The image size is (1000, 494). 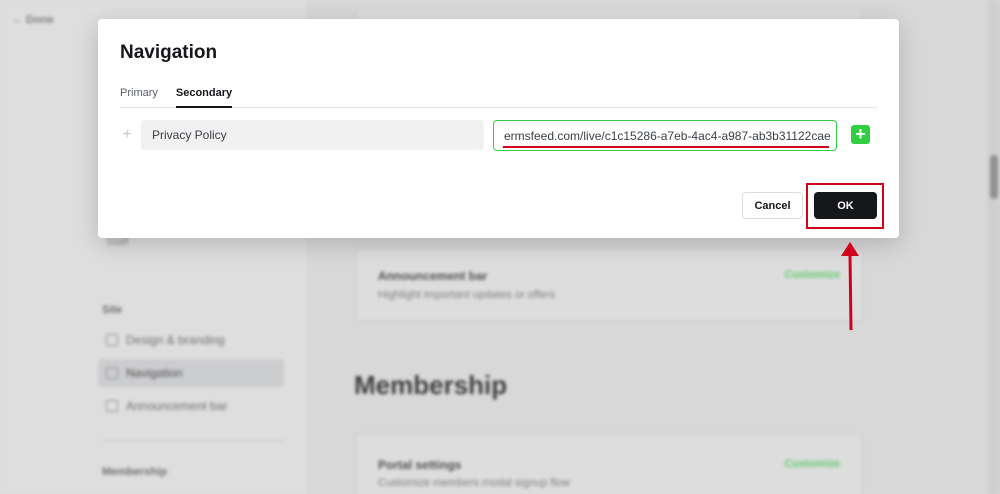 What do you see at coordinates (860, 134) in the screenshot?
I see `add-item-button: +` at bounding box center [860, 134].